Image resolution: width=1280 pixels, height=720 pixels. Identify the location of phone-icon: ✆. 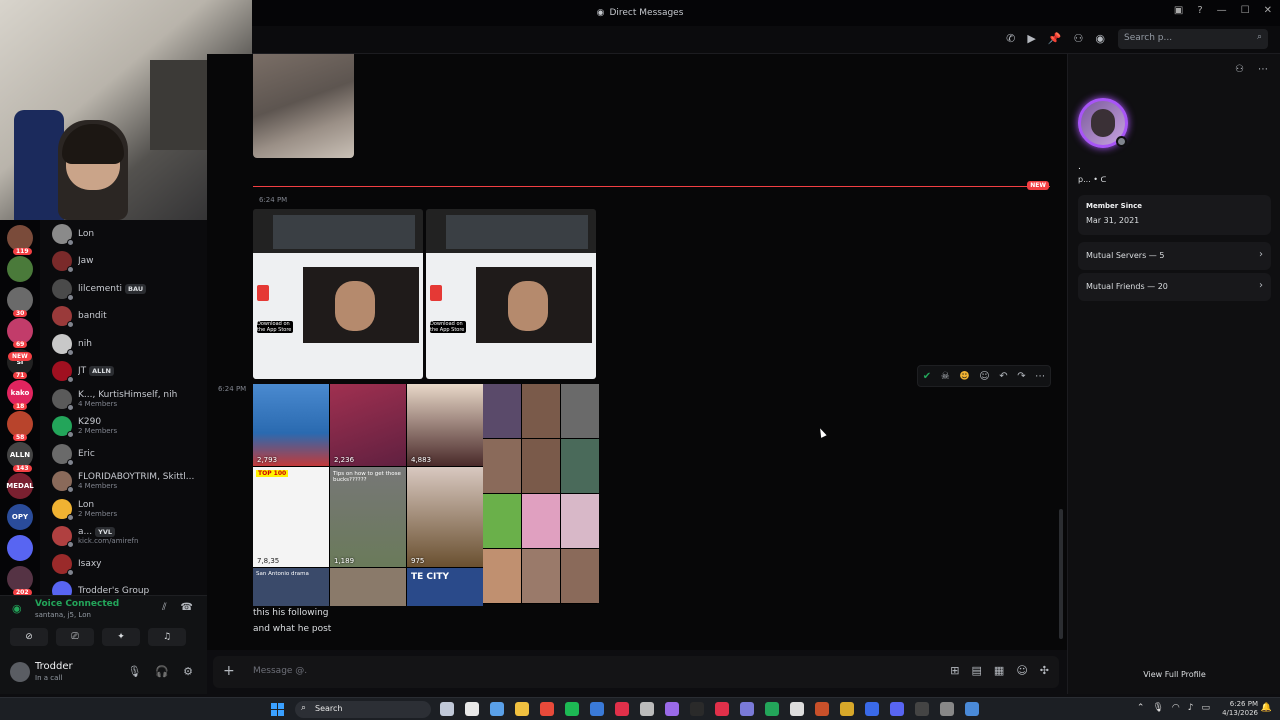
(1010, 38).